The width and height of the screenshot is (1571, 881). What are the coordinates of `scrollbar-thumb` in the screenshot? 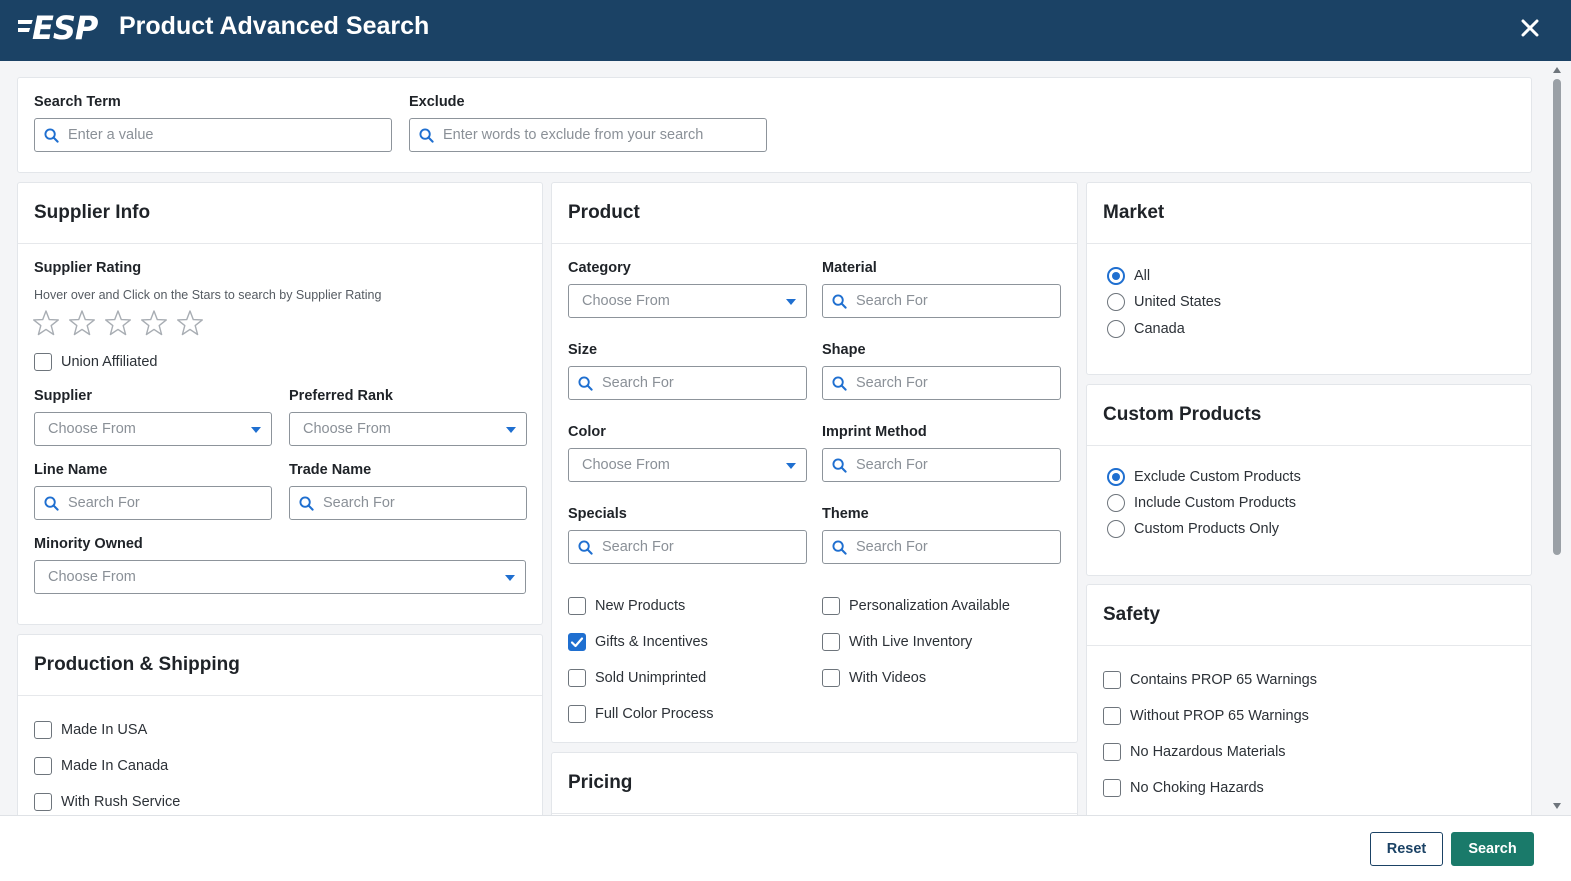 It's located at (1557, 317).